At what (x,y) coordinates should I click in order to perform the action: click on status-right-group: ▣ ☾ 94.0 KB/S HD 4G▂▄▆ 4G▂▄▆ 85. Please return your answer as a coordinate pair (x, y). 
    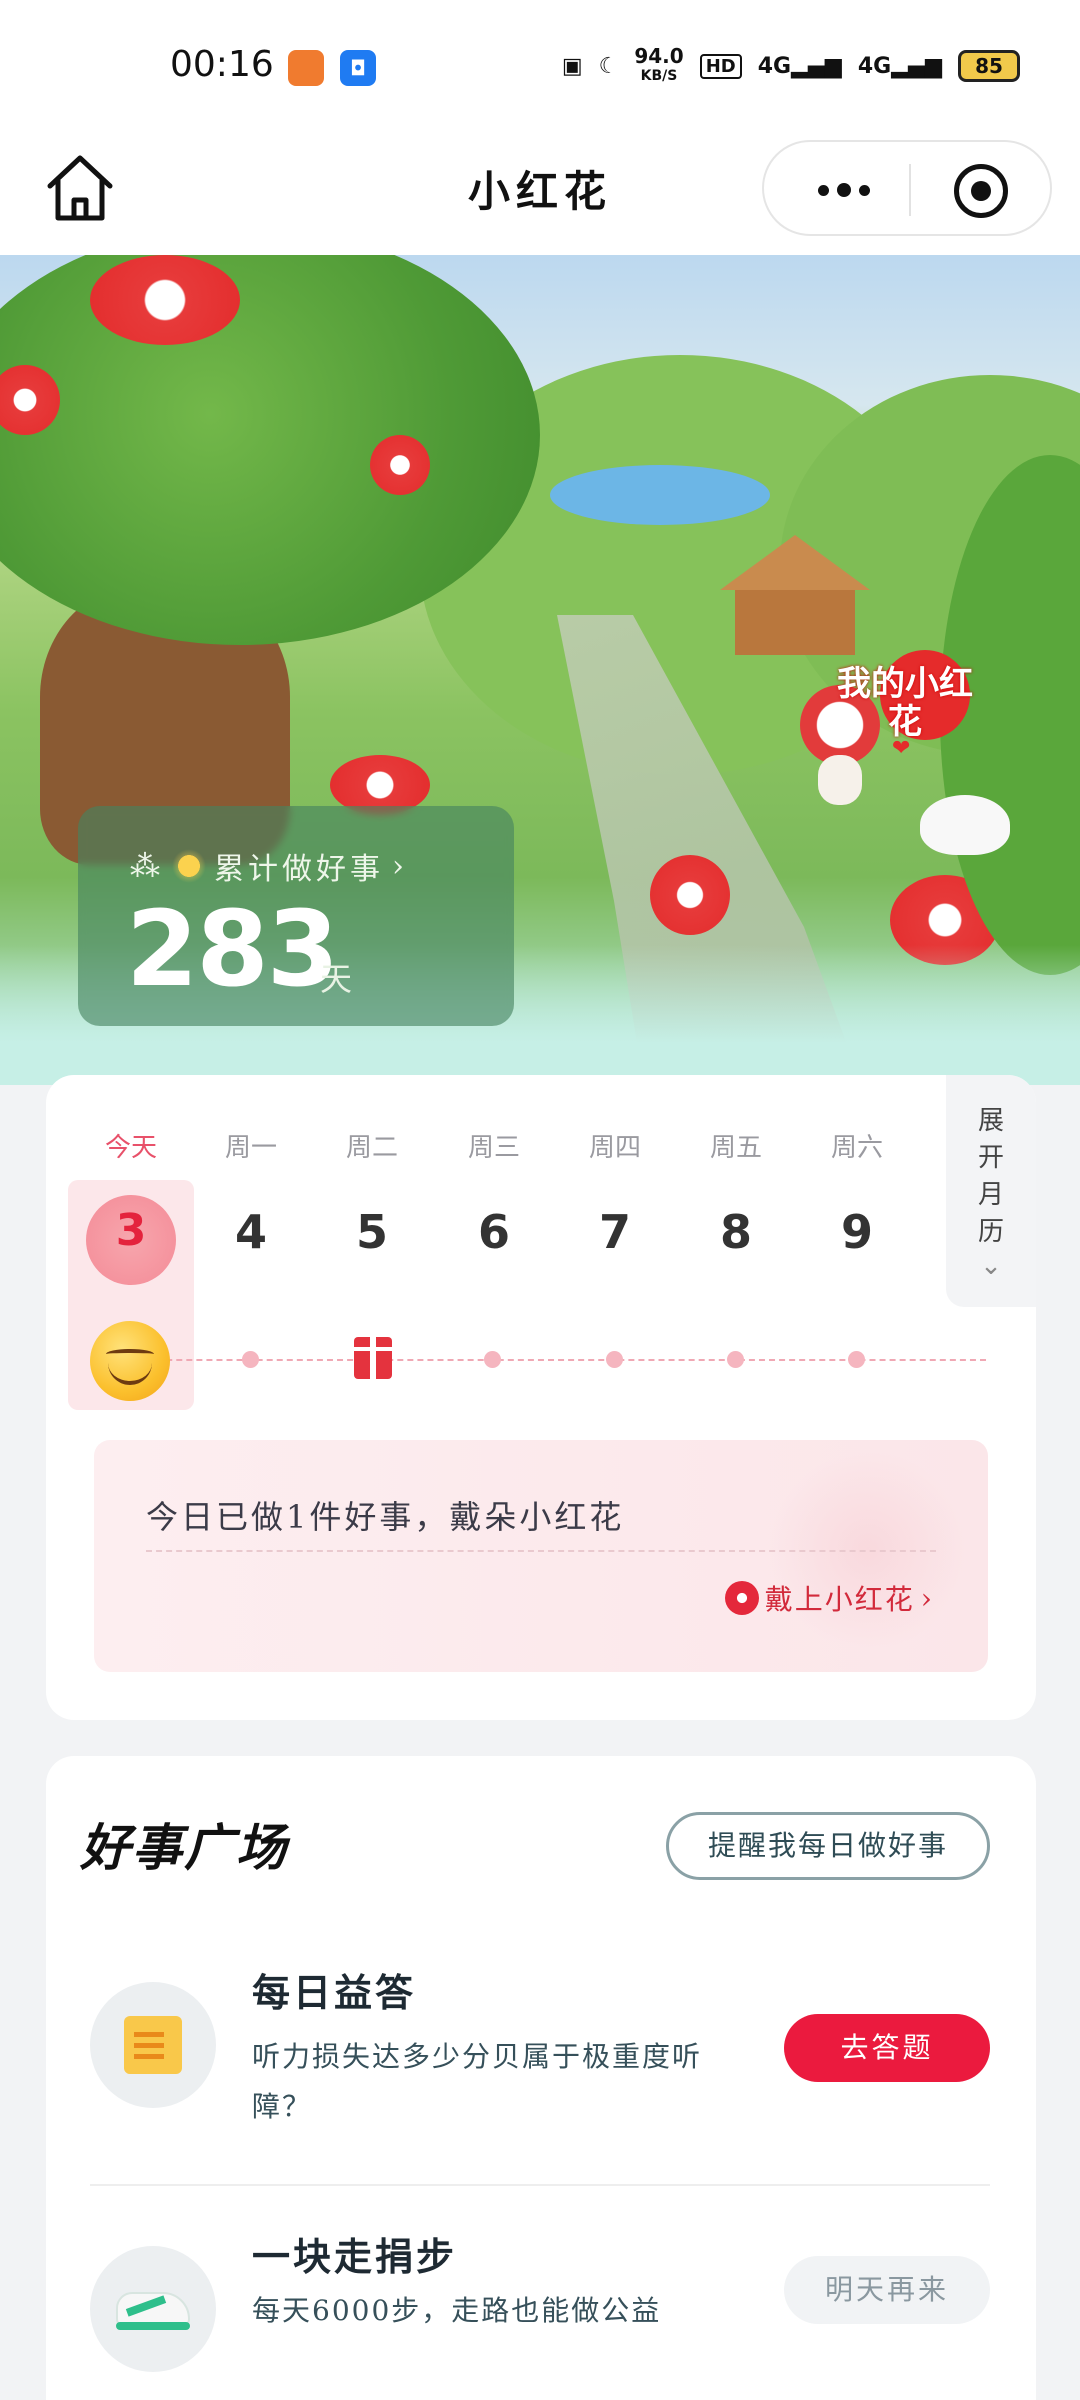
    Looking at the image, I should click on (791, 66).